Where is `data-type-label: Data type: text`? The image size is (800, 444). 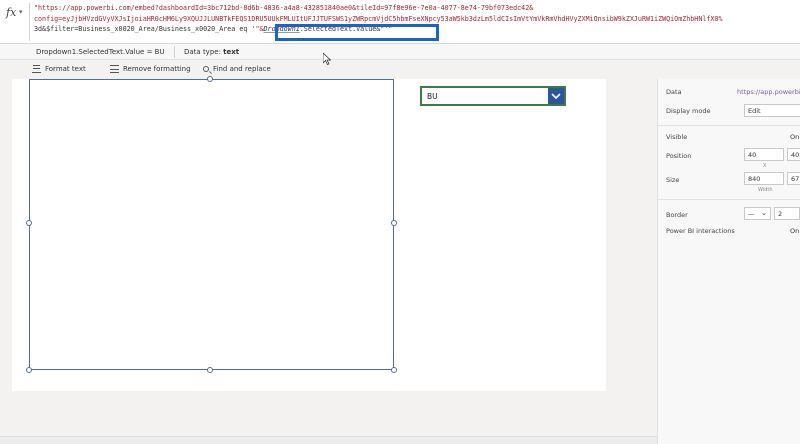 data-type-label: Data type: text is located at coordinates (211, 52).